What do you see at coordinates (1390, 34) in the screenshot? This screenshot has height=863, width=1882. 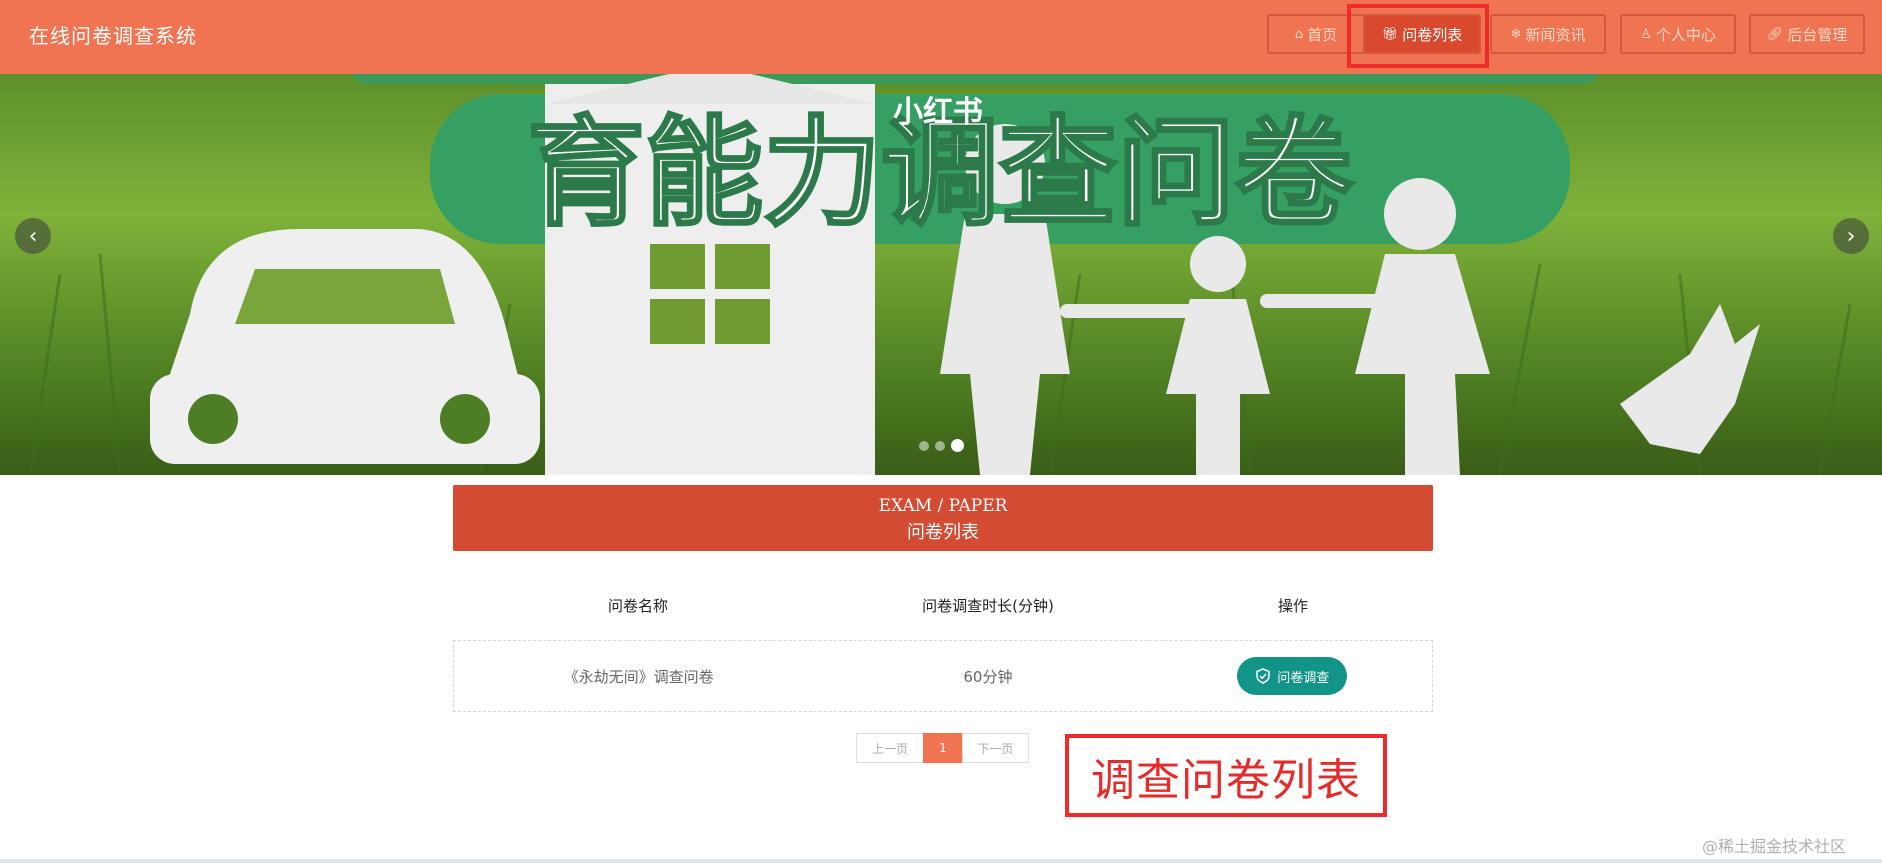 I see `gift-icon: 🎁︎` at bounding box center [1390, 34].